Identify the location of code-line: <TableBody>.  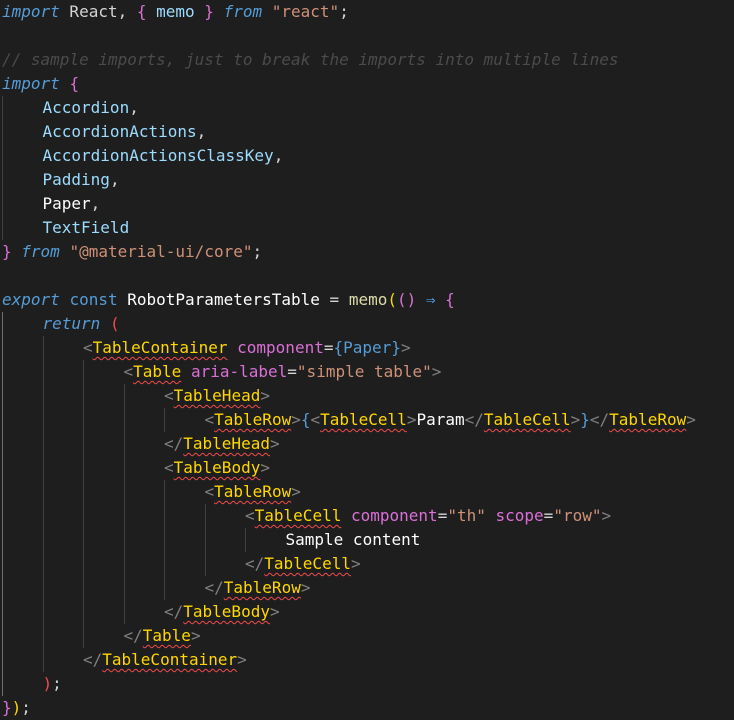
(367, 468).